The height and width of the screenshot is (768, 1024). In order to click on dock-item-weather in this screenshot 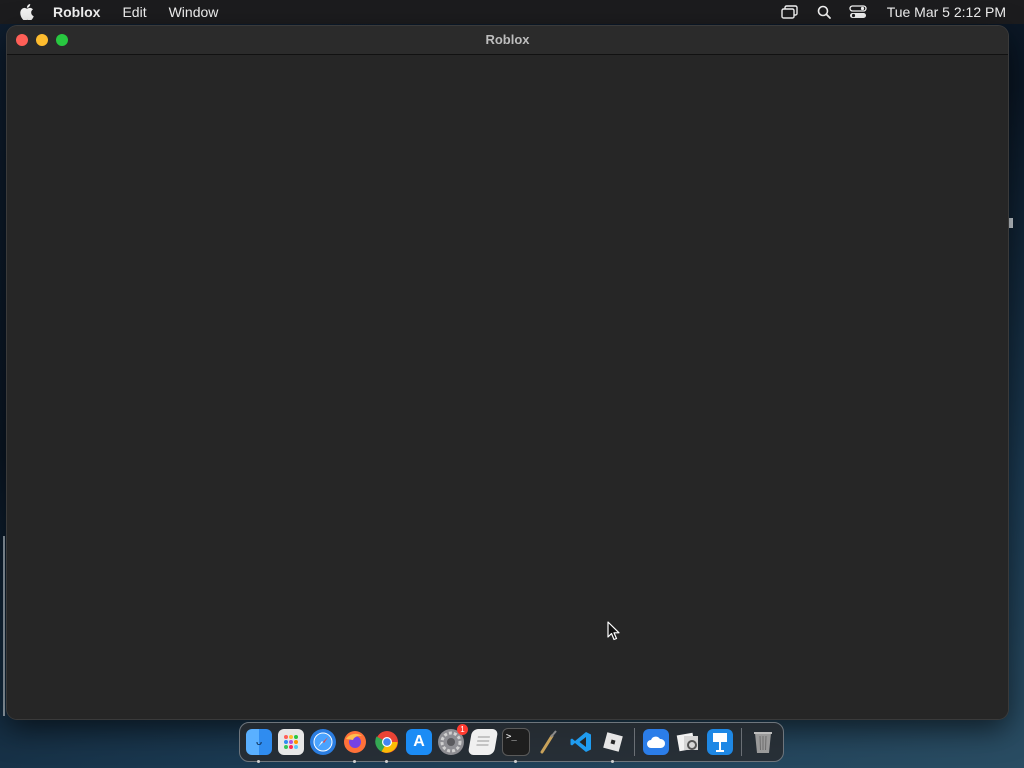, I will do `click(656, 742)`.